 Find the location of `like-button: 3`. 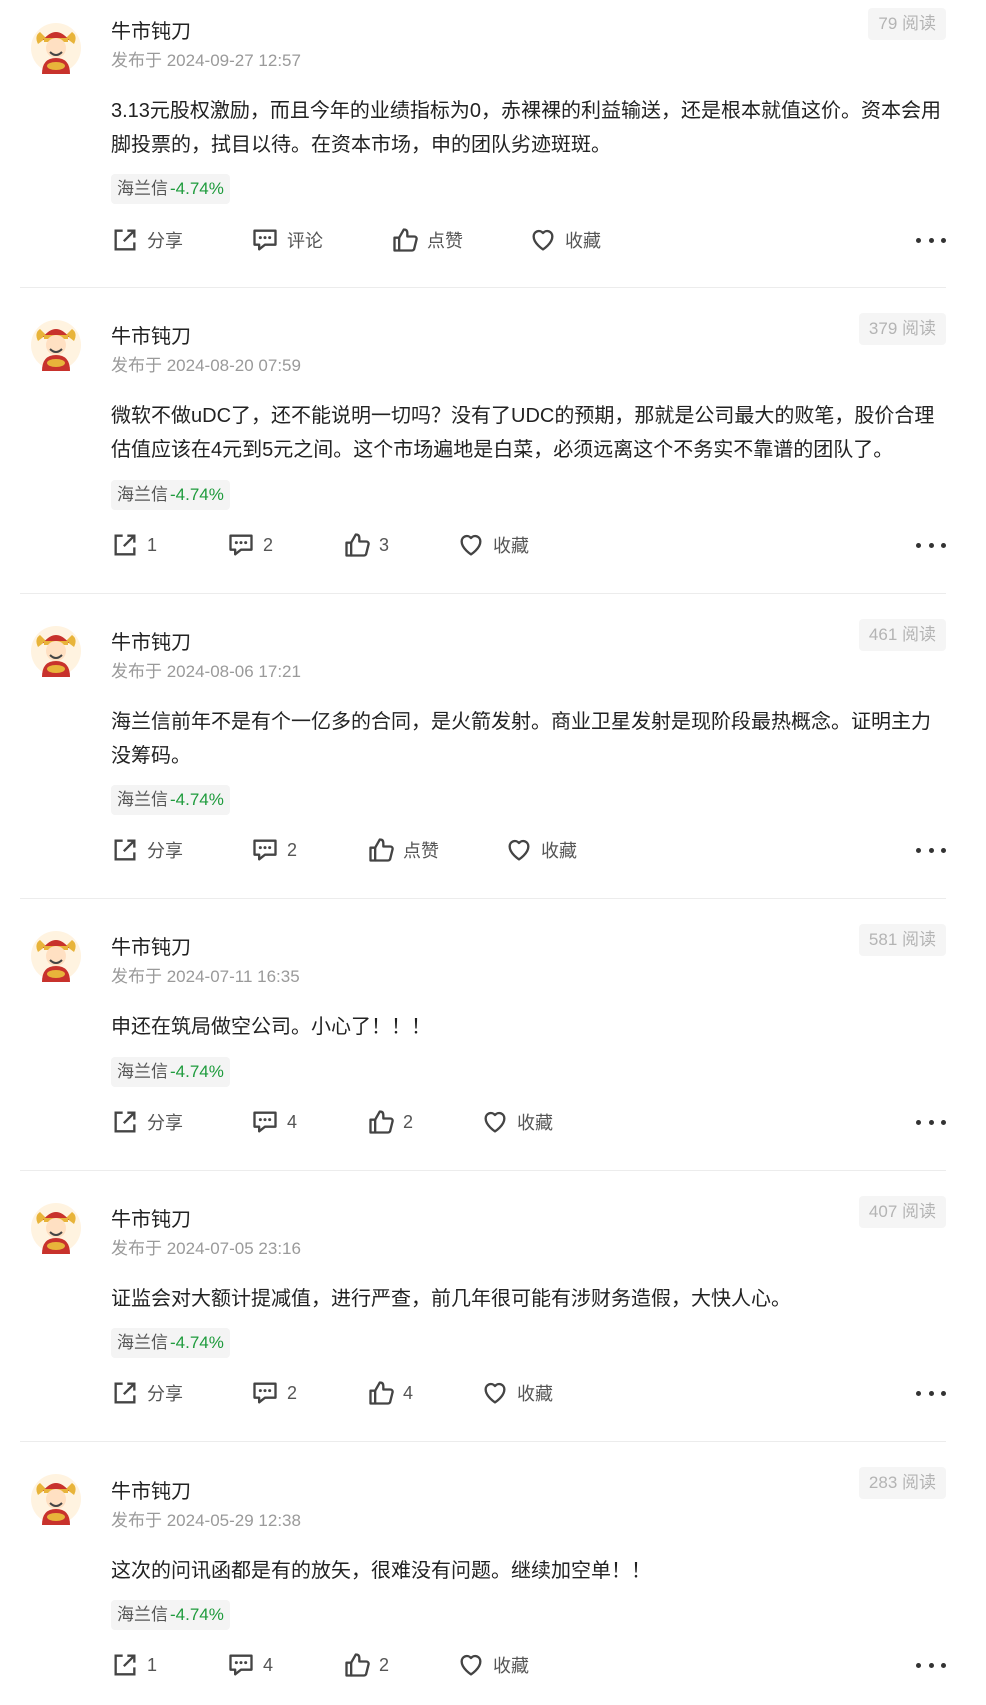

like-button: 3 is located at coordinates (366, 545).